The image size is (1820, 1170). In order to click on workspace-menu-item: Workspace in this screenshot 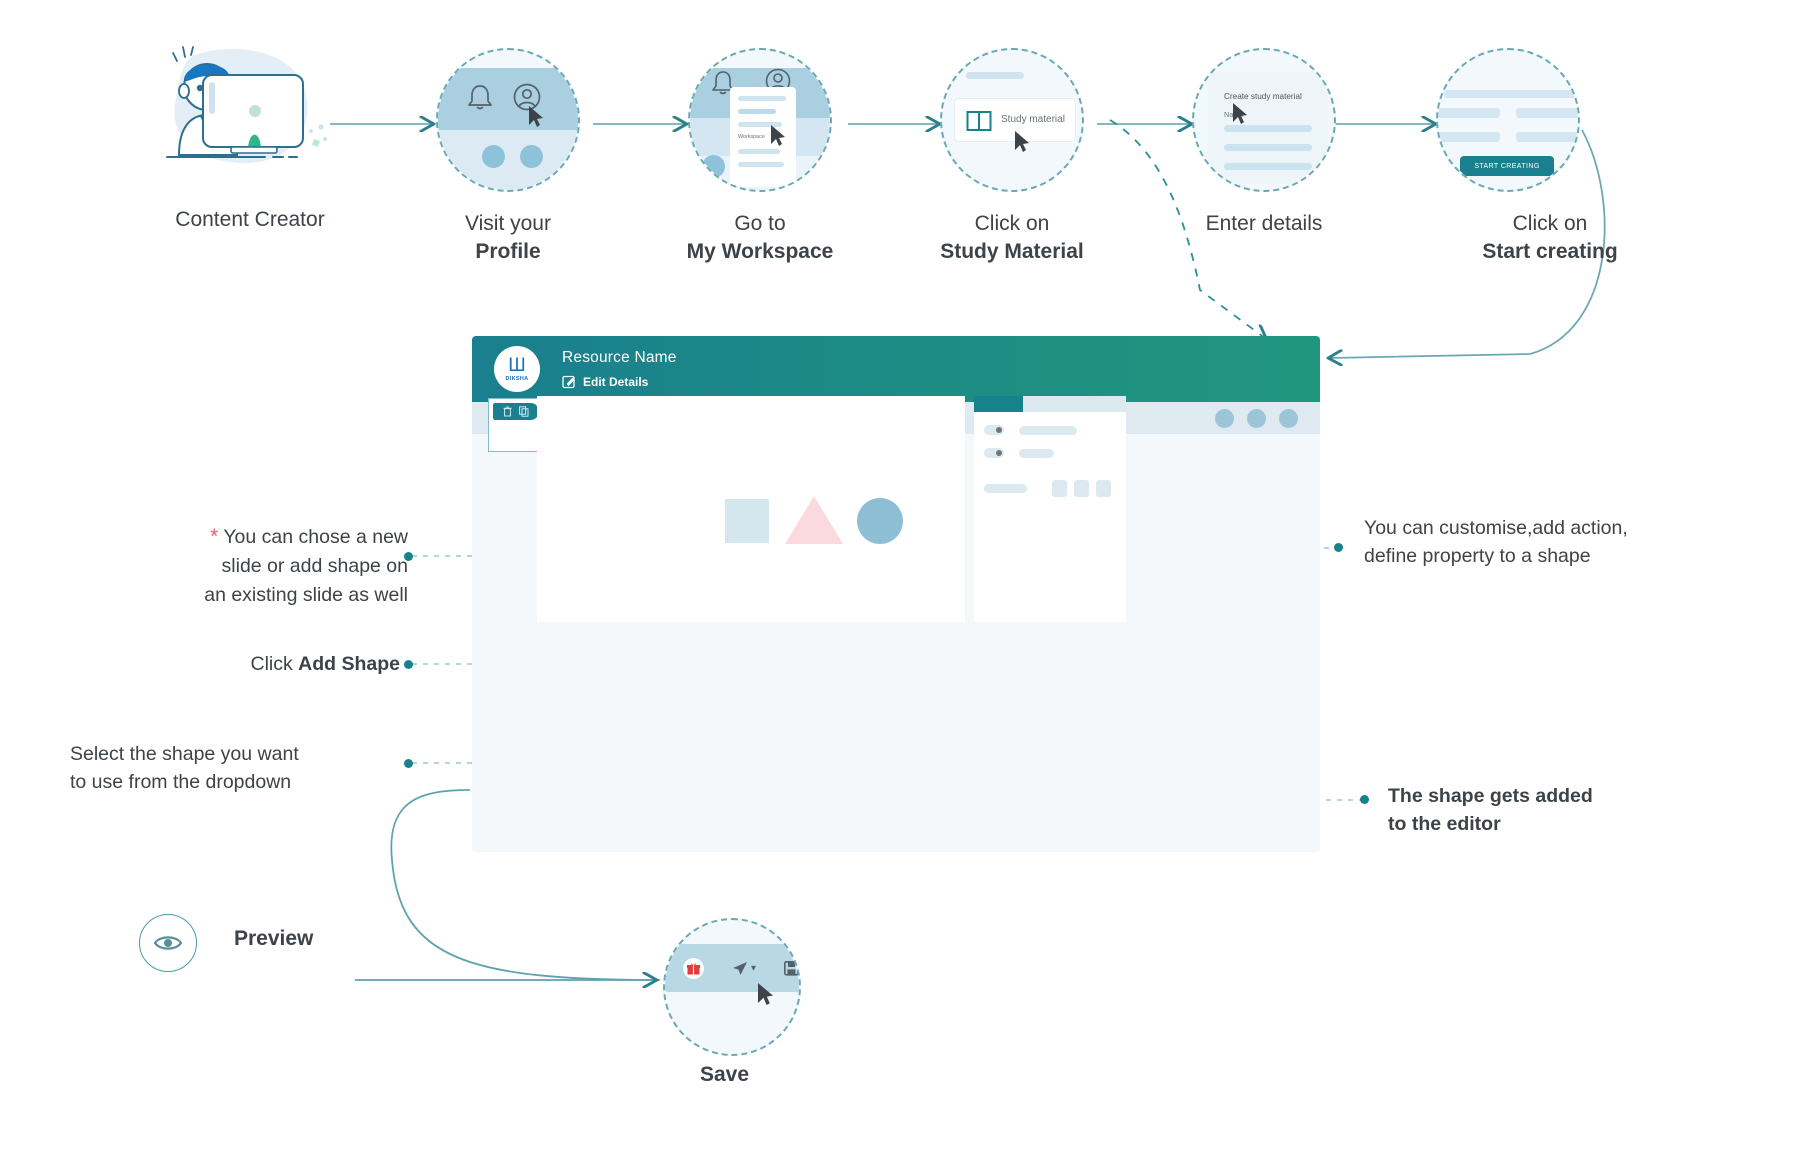, I will do `click(751, 137)`.